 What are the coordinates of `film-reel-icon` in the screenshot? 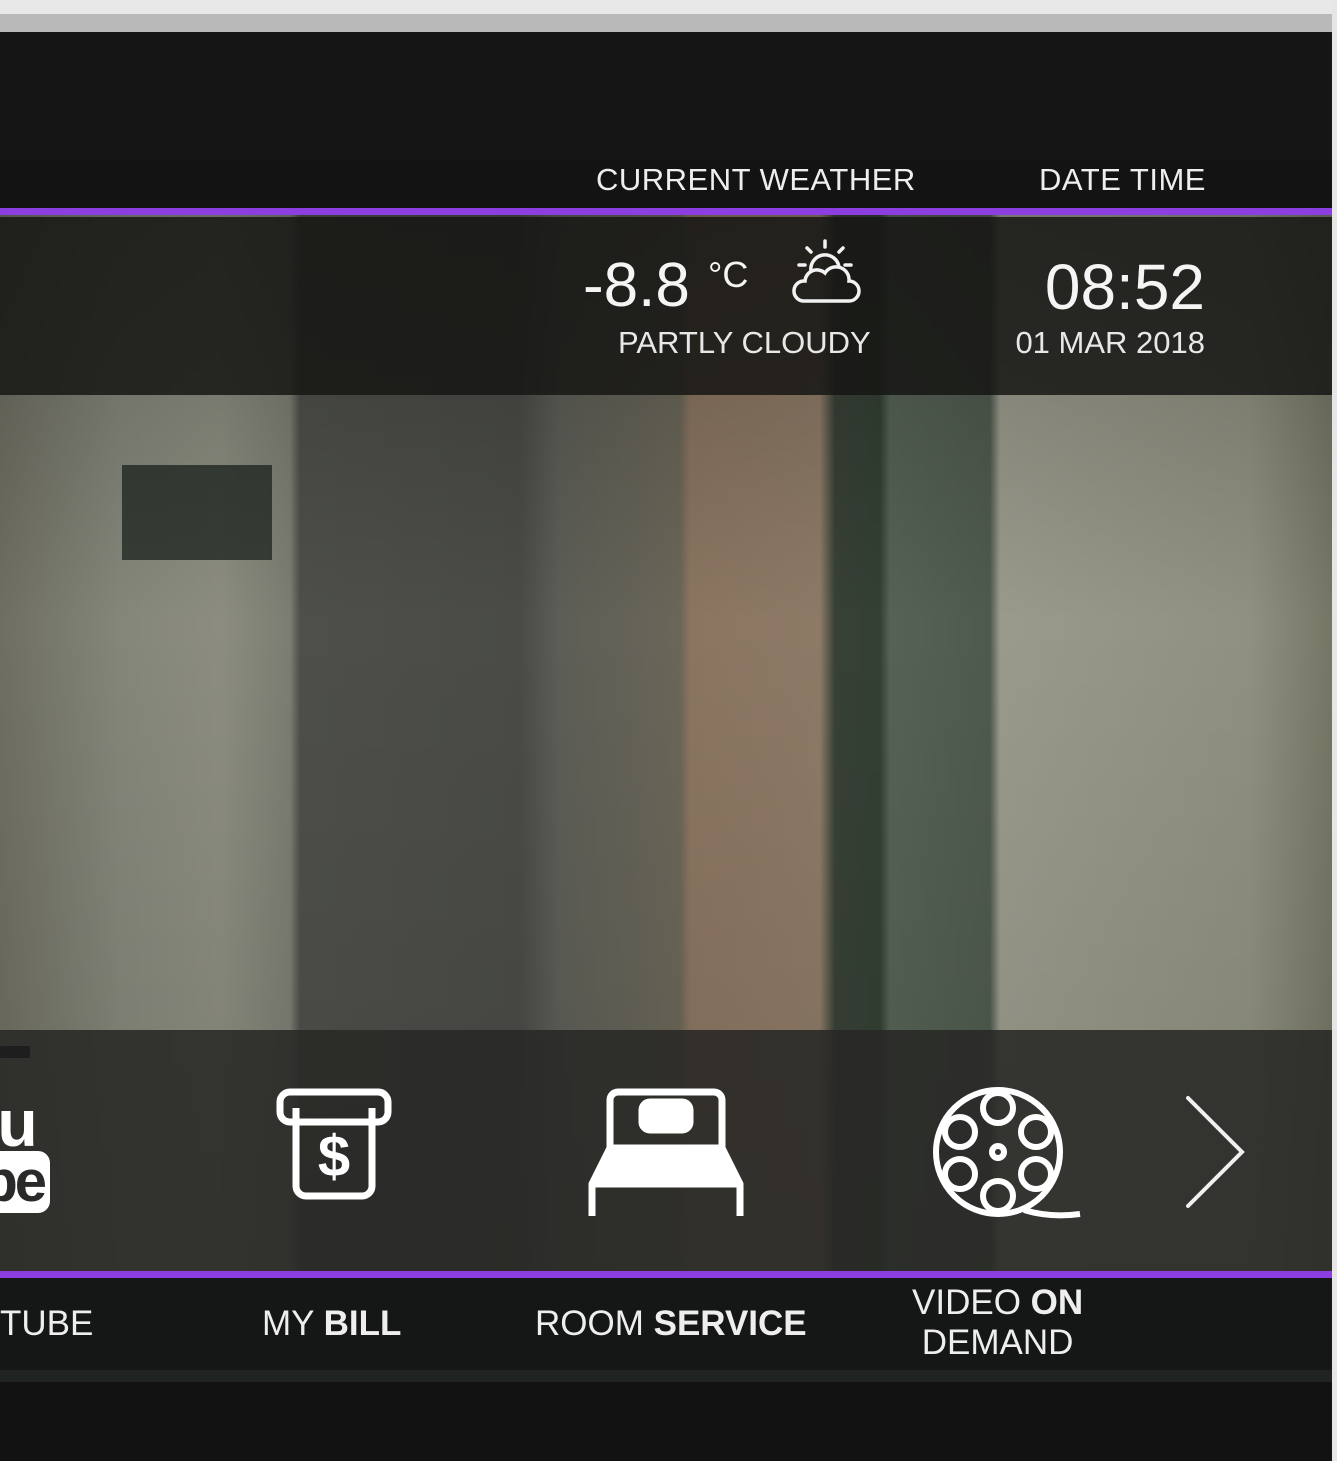 It's located at (1008, 1153).